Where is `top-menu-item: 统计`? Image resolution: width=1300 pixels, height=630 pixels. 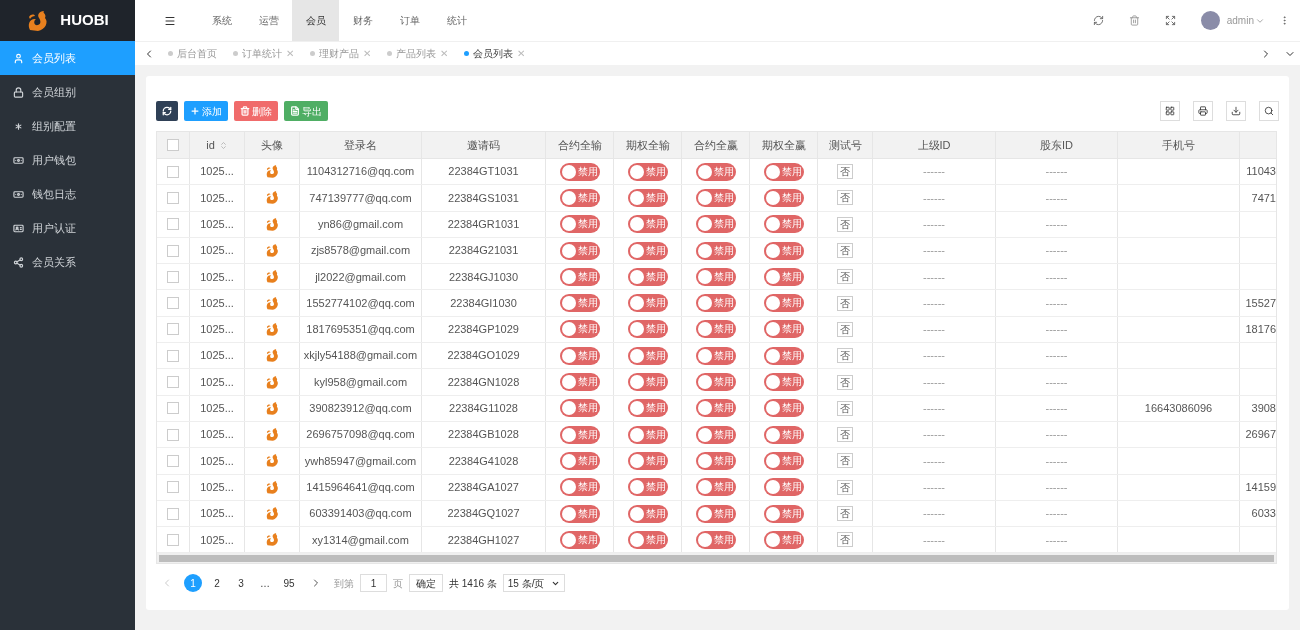
top-menu-item: 统计 is located at coordinates (456, 20).